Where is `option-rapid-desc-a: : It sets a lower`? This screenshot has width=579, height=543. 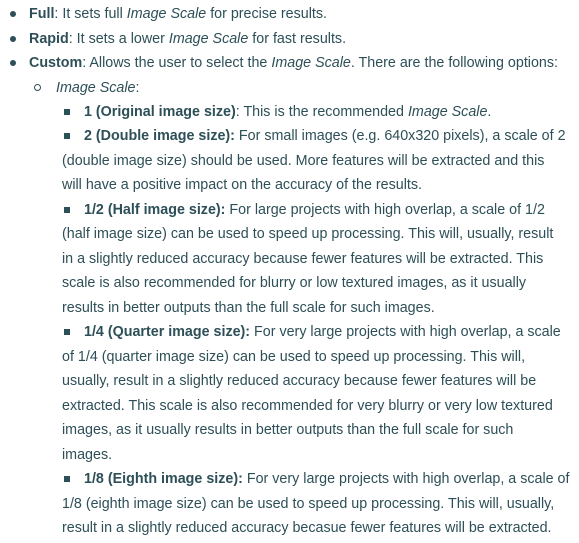
option-rapid-desc-a: : It sets a lower is located at coordinates (118, 39).